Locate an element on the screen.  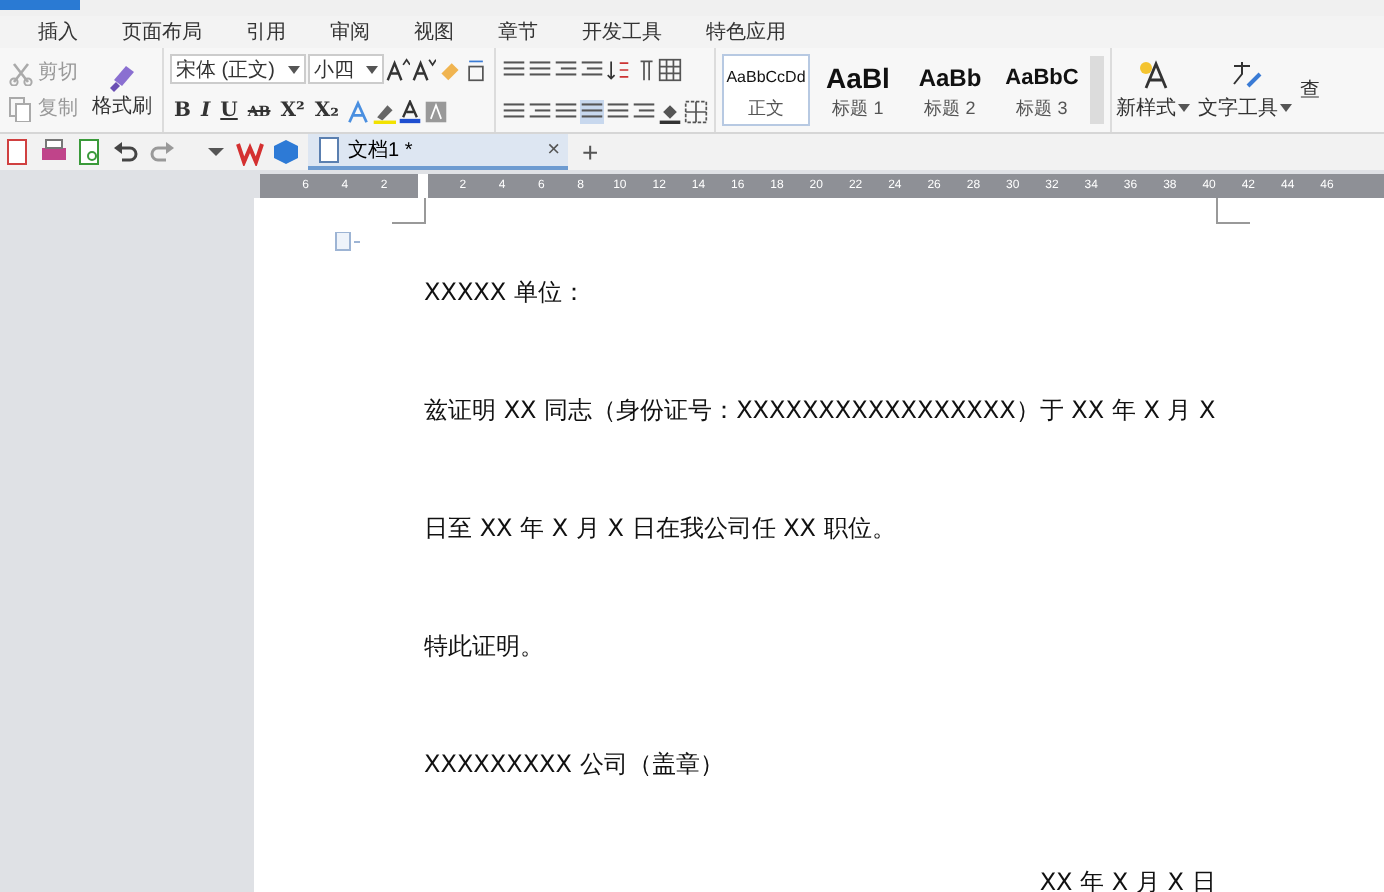
sort-icon is located at coordinates (618, 69).